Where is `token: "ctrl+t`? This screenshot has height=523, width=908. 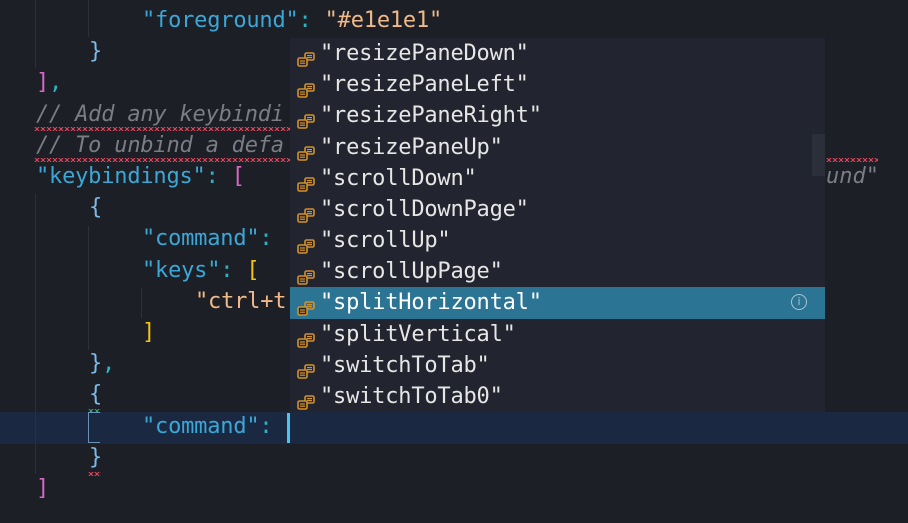 token: "ctrl+t is located at coordinates (241, 301).